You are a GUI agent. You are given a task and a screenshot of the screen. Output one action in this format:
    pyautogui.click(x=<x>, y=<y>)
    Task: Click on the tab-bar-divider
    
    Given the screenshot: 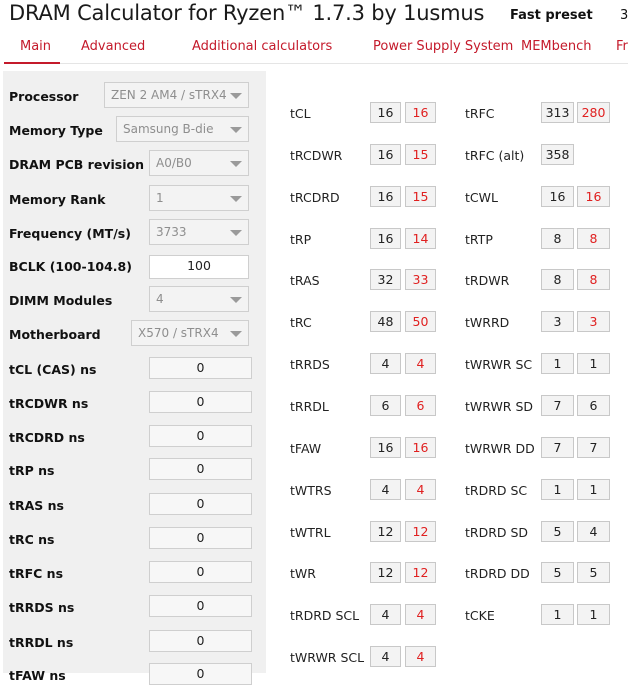 What is the action you would take?
    pyautogui.click(x=344, y=63)
    